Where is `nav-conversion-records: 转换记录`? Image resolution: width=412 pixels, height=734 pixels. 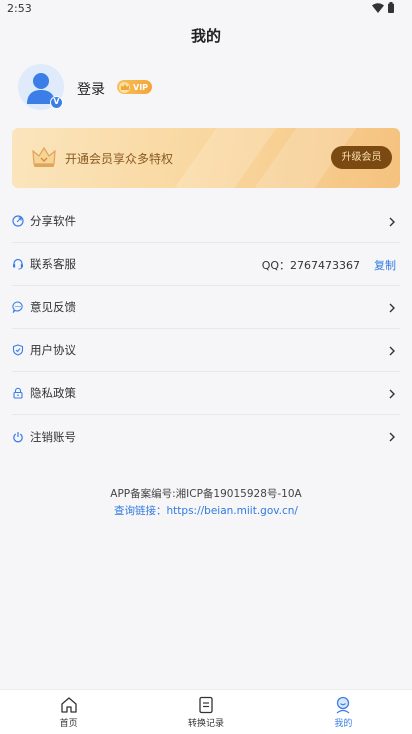 nav-conversion-records: 转换记录 is located at coordinates (205, 712).